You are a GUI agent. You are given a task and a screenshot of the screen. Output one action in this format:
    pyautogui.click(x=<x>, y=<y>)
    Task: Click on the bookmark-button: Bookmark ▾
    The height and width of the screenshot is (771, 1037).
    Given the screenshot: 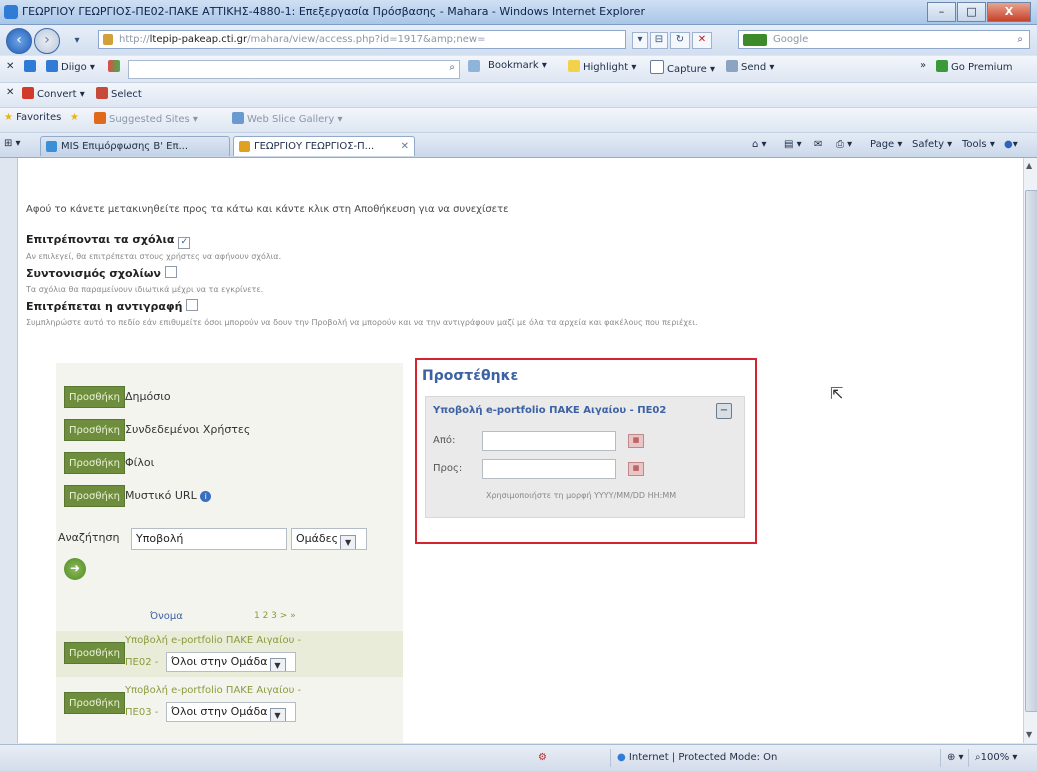 What is the action you would take?
    pyautogui.click(x=517, y=65)
    